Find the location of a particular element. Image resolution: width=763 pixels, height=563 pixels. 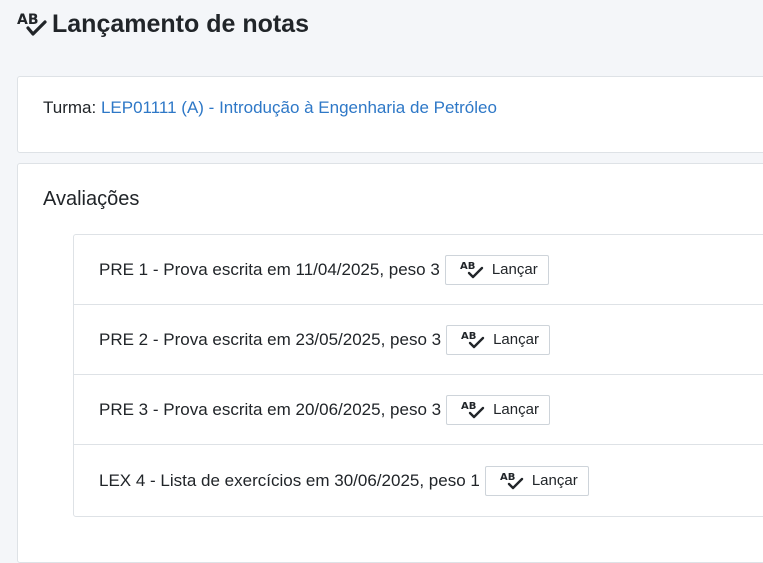

avaliacoes-title: Avaliações is located at coordinates (91, 199).